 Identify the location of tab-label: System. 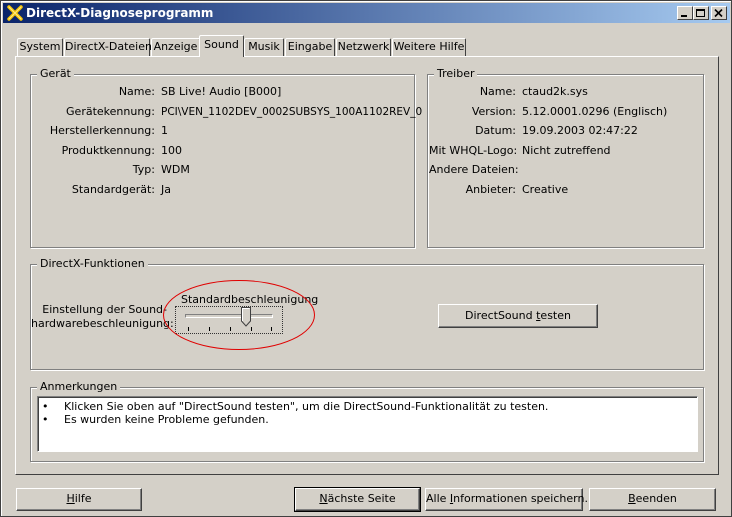
(40, 46).